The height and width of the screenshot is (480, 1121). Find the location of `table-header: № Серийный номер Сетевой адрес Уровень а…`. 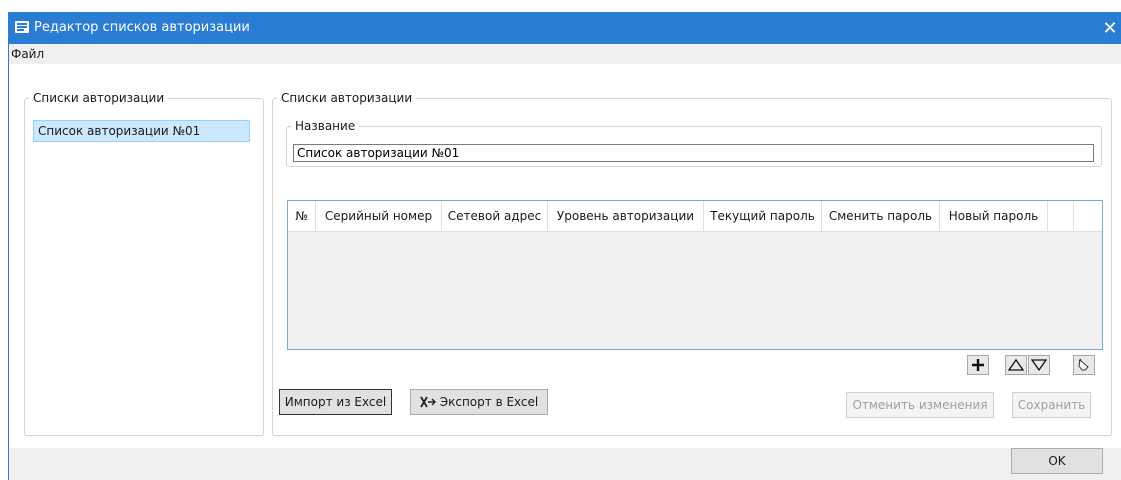

table-header: № Серийный номер Сетевой адрес Уровень а… is located at coordinates (695, 216).